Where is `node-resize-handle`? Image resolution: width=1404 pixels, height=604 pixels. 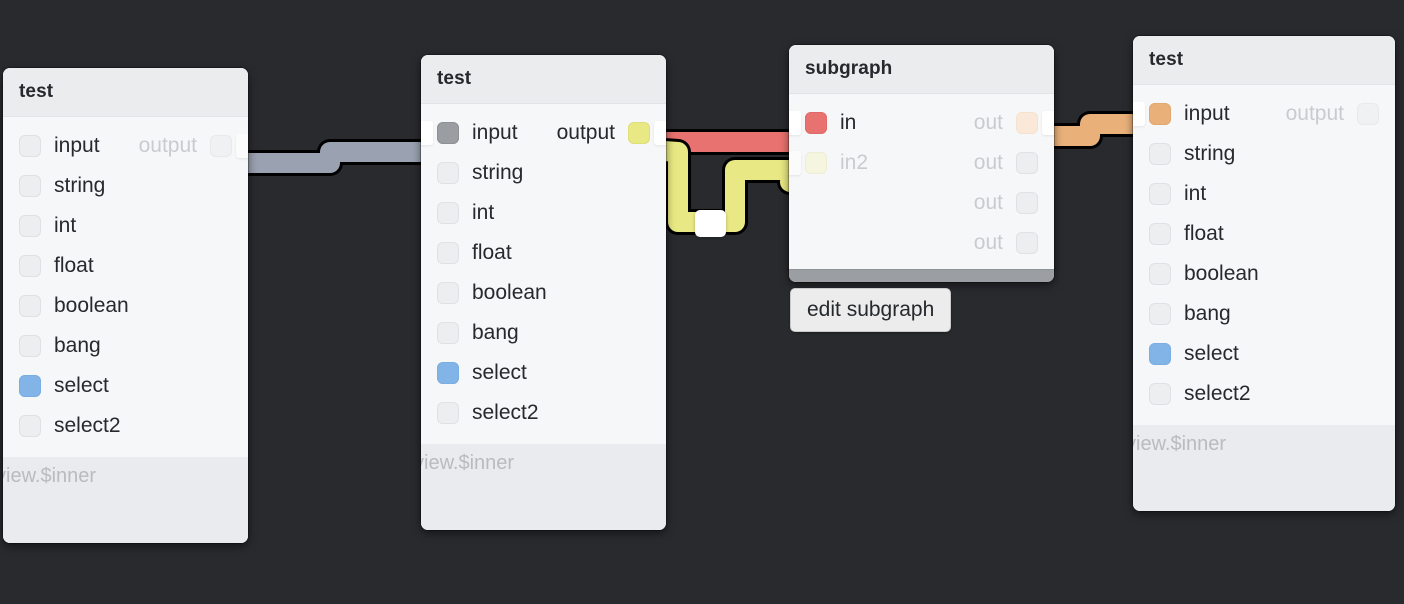 node-resize-handle is located at coordinates (921, 275).